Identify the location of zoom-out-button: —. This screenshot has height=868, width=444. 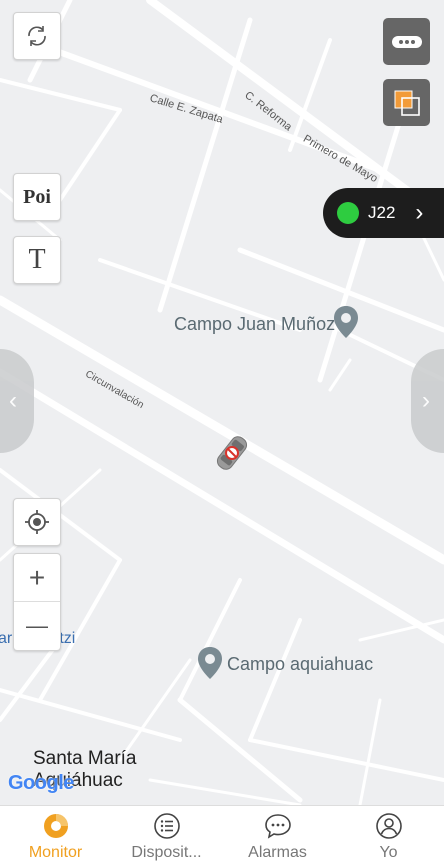
(37, 626).